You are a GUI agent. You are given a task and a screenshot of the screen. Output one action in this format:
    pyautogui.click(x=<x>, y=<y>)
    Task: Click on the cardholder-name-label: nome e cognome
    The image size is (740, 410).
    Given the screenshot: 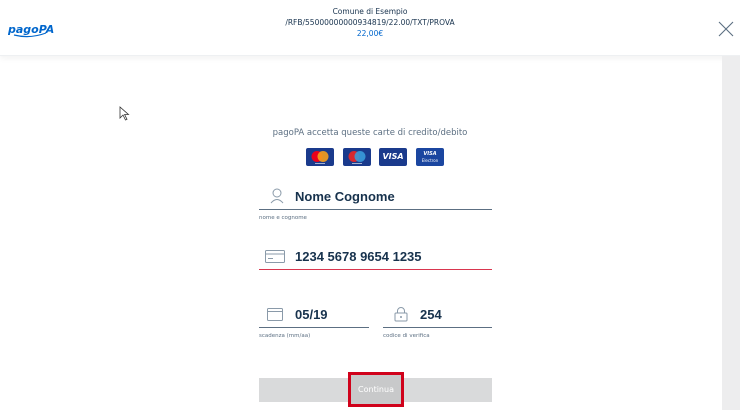 What is the action you would take?
    pyautogui.click(x=283, y=218)
    